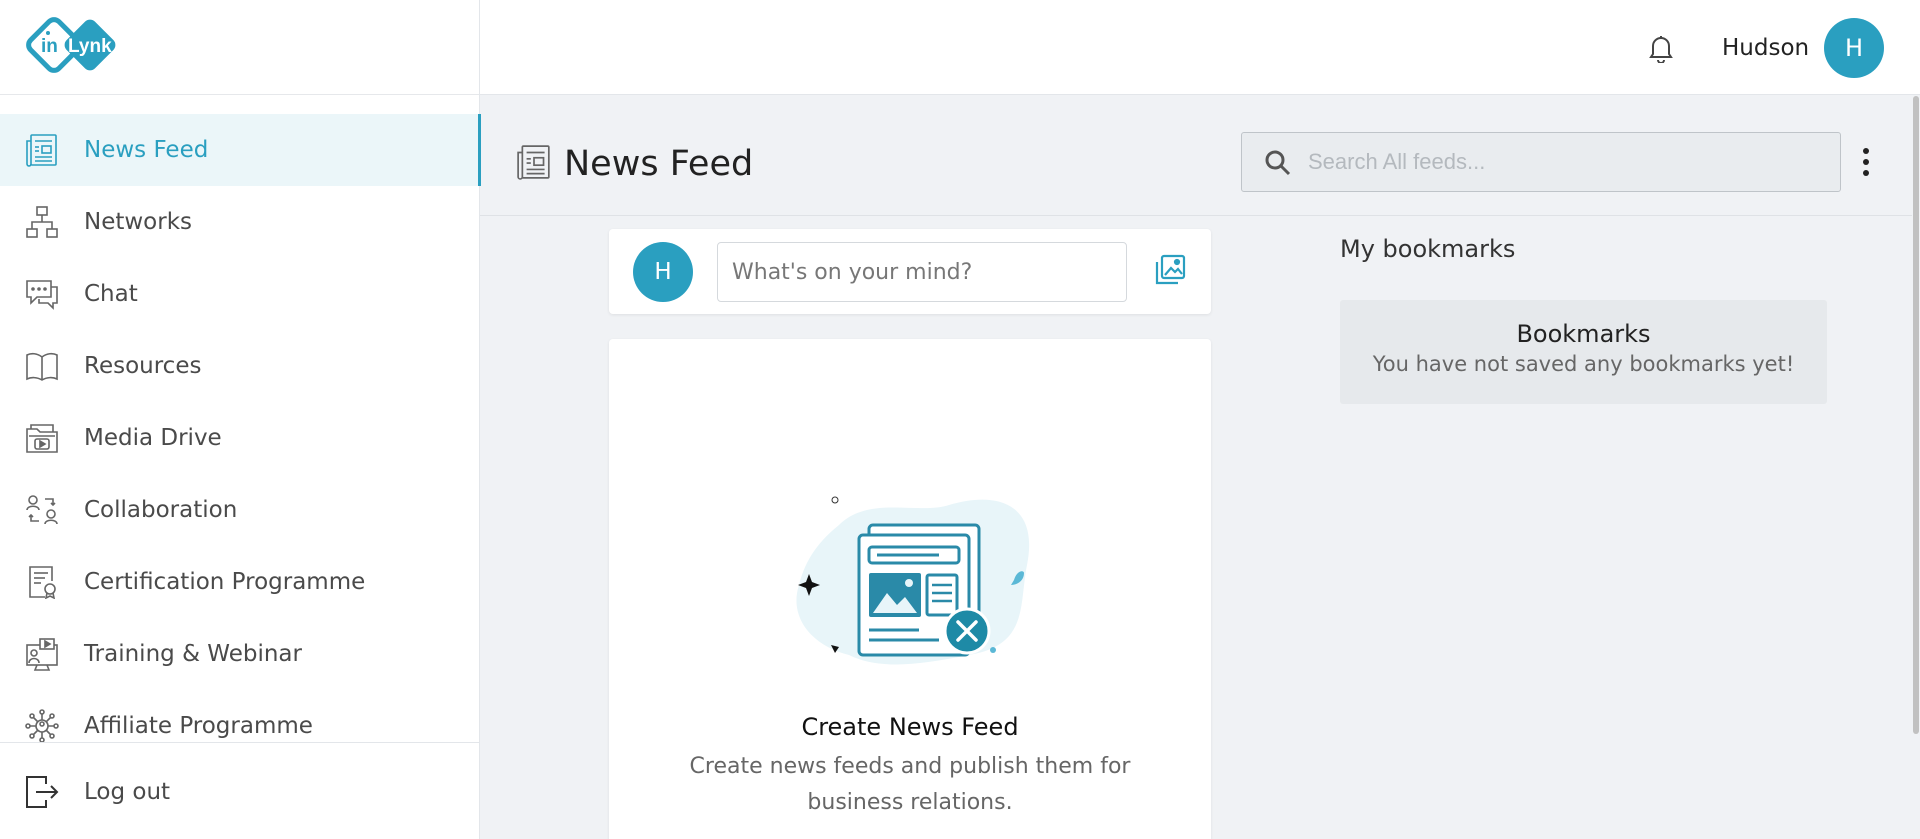 The height and width of the screenshot is (839, 1920). What do you see at coordinates (143, 366) in the screenshot?
I see `sidebar-item-label: Resources` at bounding box center [143, 366].